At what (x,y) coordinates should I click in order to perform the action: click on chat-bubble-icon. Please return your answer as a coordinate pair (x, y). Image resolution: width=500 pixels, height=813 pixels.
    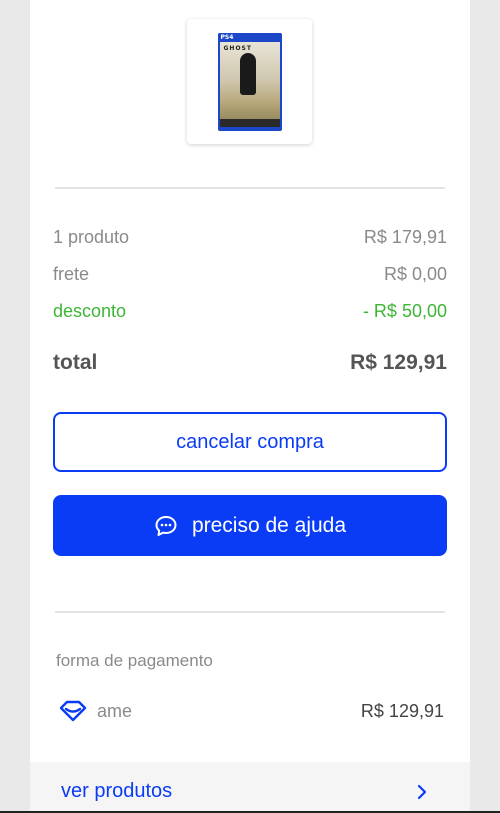
    Looking at the image, I should click on (166, 525).